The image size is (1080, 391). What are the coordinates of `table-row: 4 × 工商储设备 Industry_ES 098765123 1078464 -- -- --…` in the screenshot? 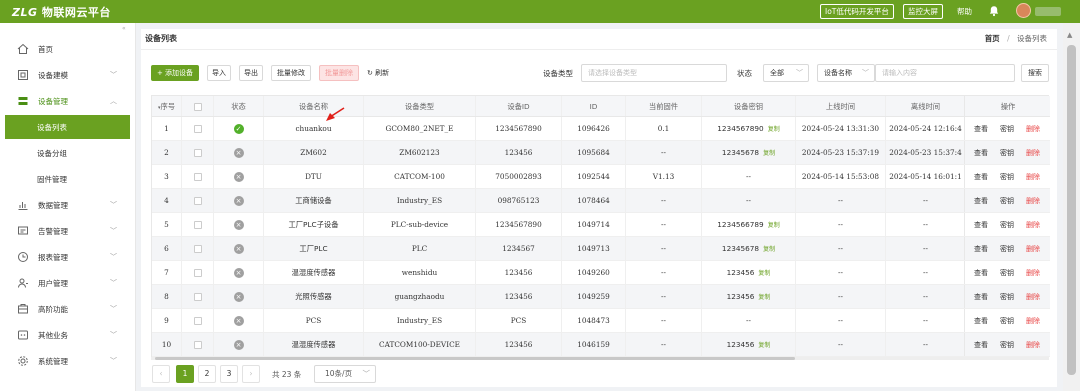 It's located at (601, 201).